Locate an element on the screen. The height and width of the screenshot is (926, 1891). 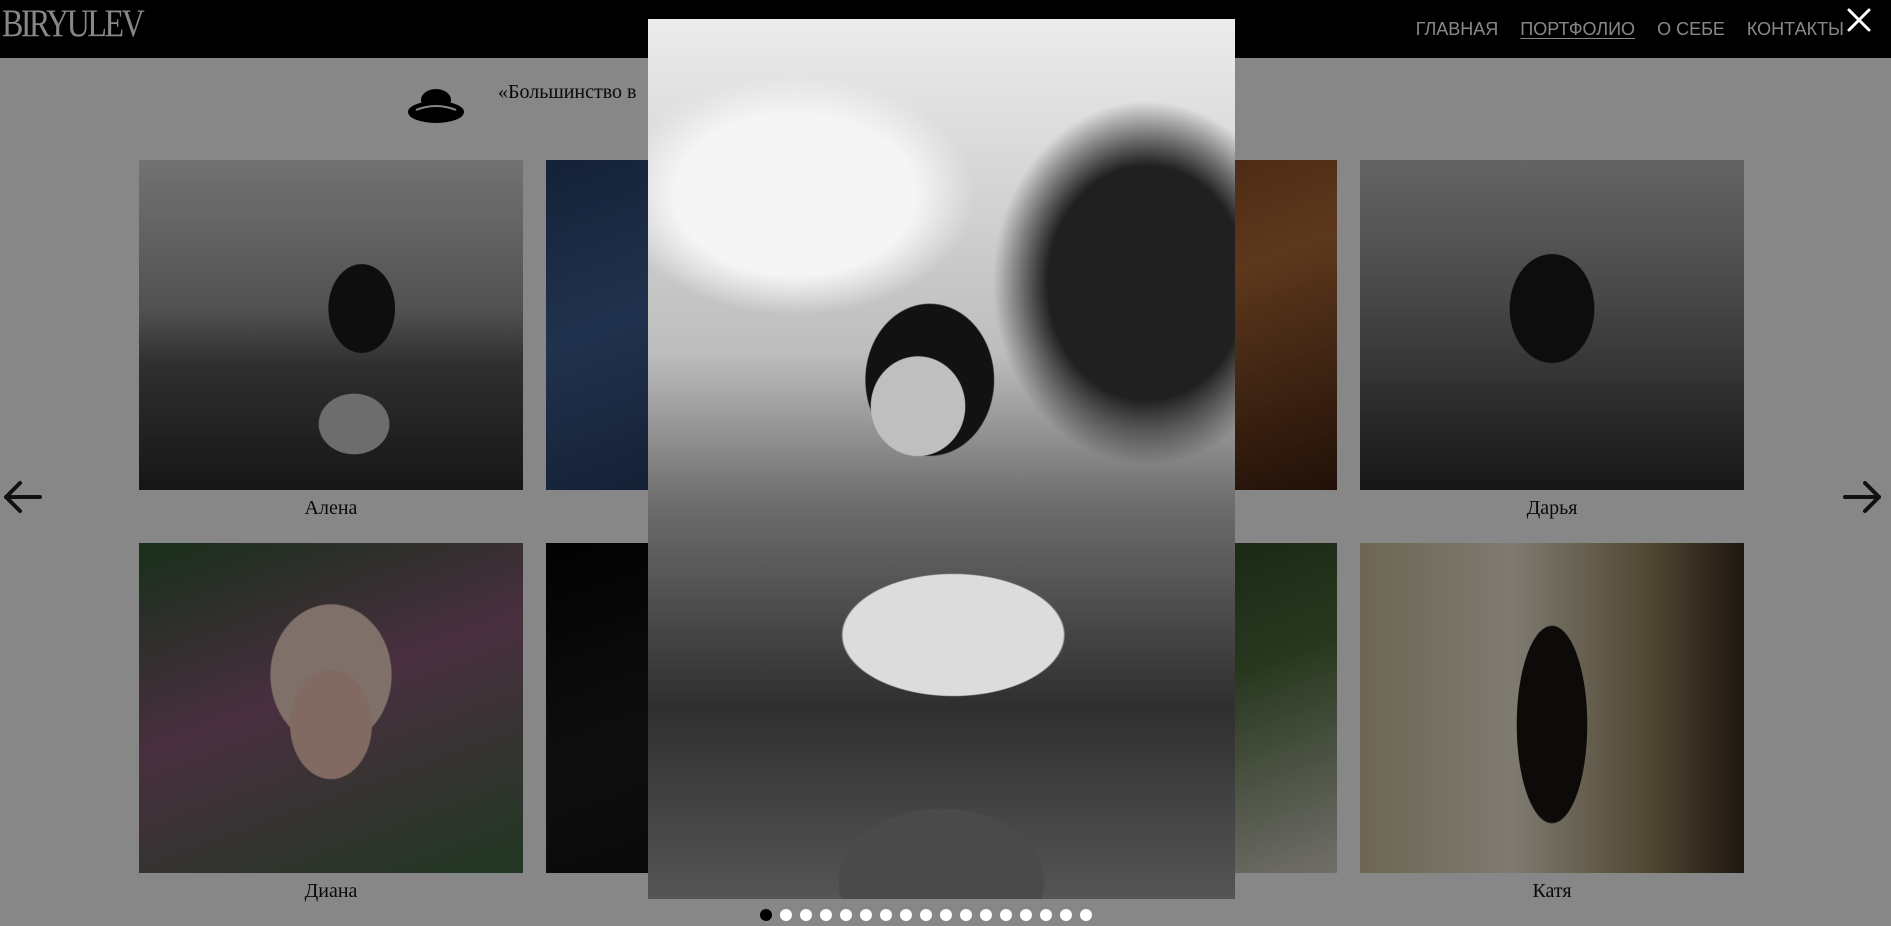
slide-dots is located at coordinates (926, 915).